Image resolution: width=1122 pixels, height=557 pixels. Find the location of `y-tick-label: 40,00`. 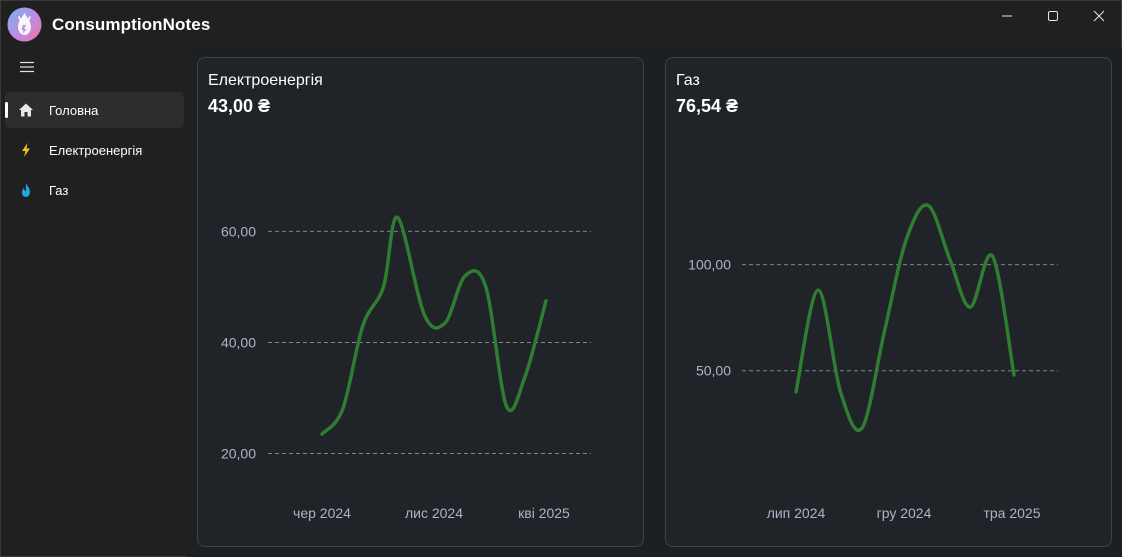

y-tick-label: 40,00 is located at coordinates (238, 342).